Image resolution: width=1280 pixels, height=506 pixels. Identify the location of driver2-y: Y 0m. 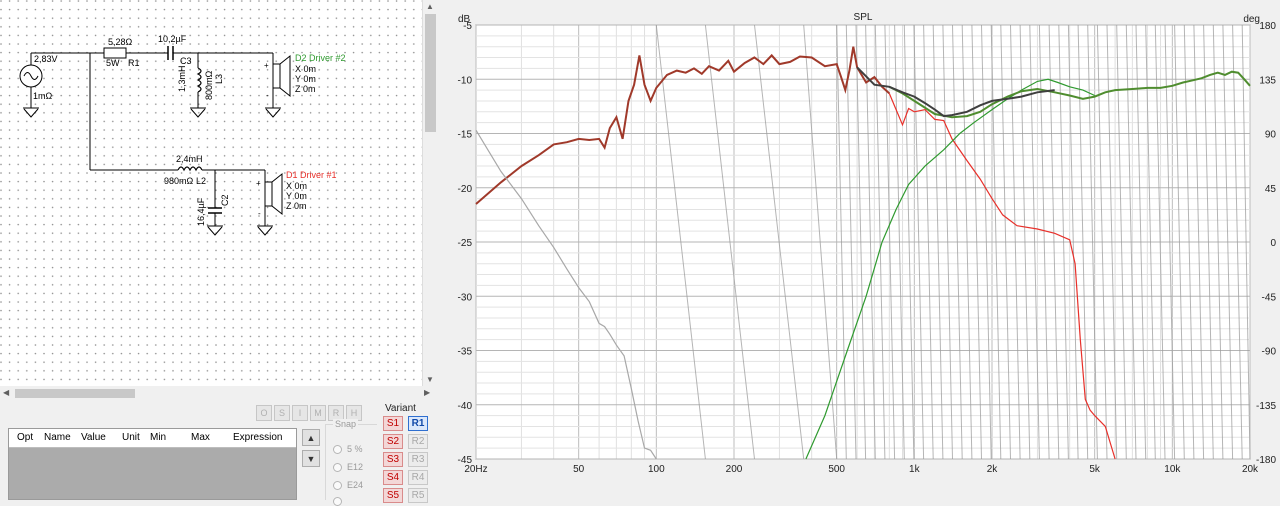
(305, 79).